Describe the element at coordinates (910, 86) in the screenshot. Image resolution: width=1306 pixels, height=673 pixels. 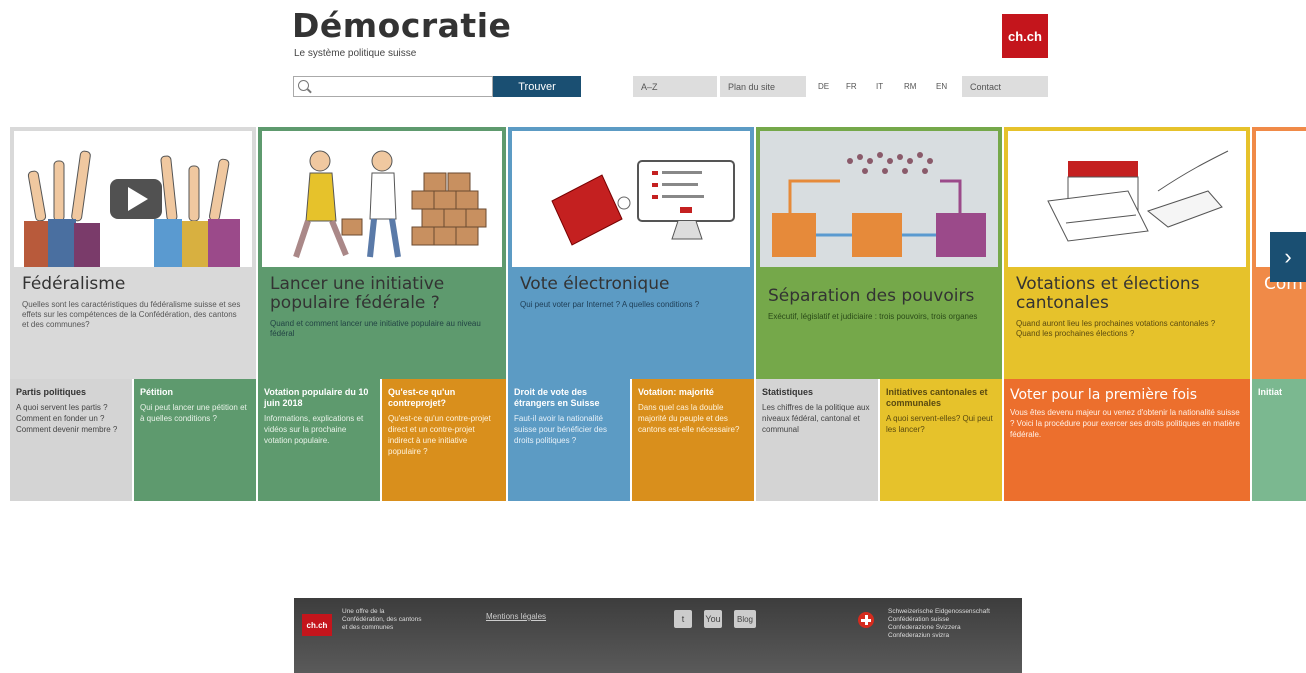
I see `lang-rm: RM` at that location.